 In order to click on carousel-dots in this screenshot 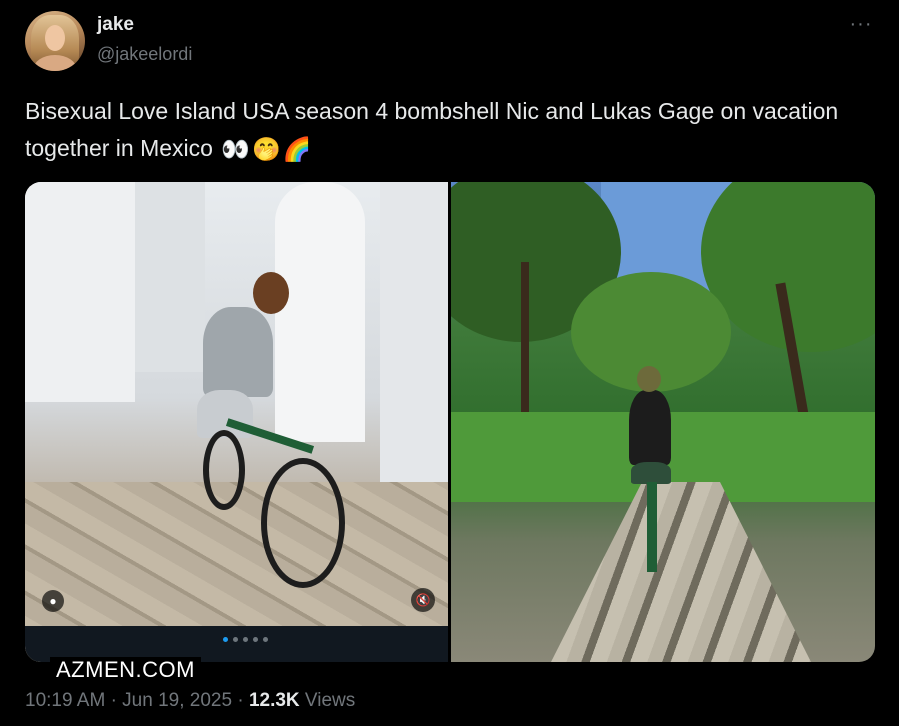, I will do `click(245, 639)`.